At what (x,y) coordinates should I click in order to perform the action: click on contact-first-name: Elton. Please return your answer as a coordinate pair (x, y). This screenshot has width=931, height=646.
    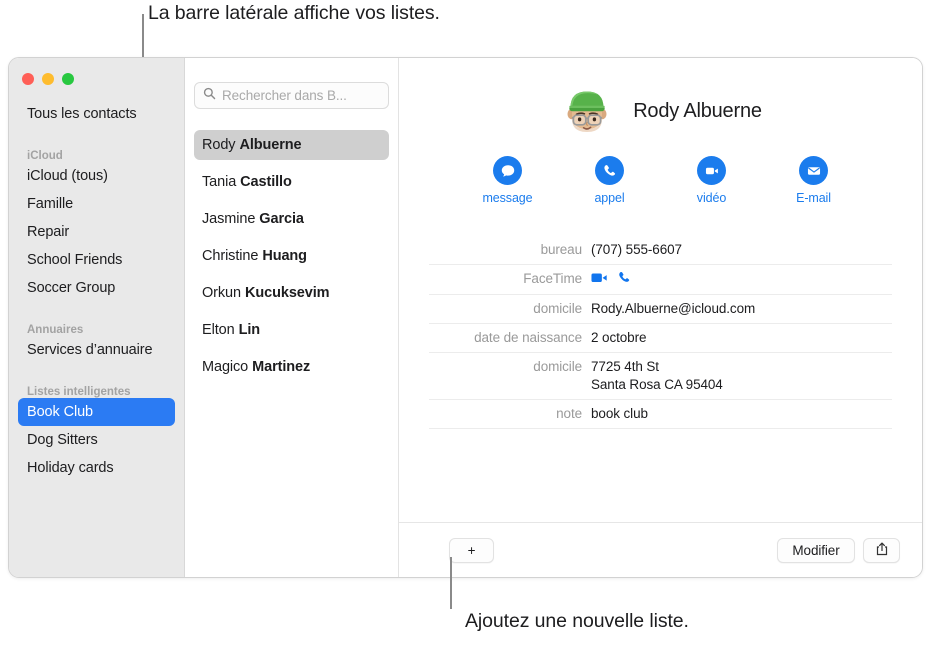
    Looking at the image, I should click on (218, 330).